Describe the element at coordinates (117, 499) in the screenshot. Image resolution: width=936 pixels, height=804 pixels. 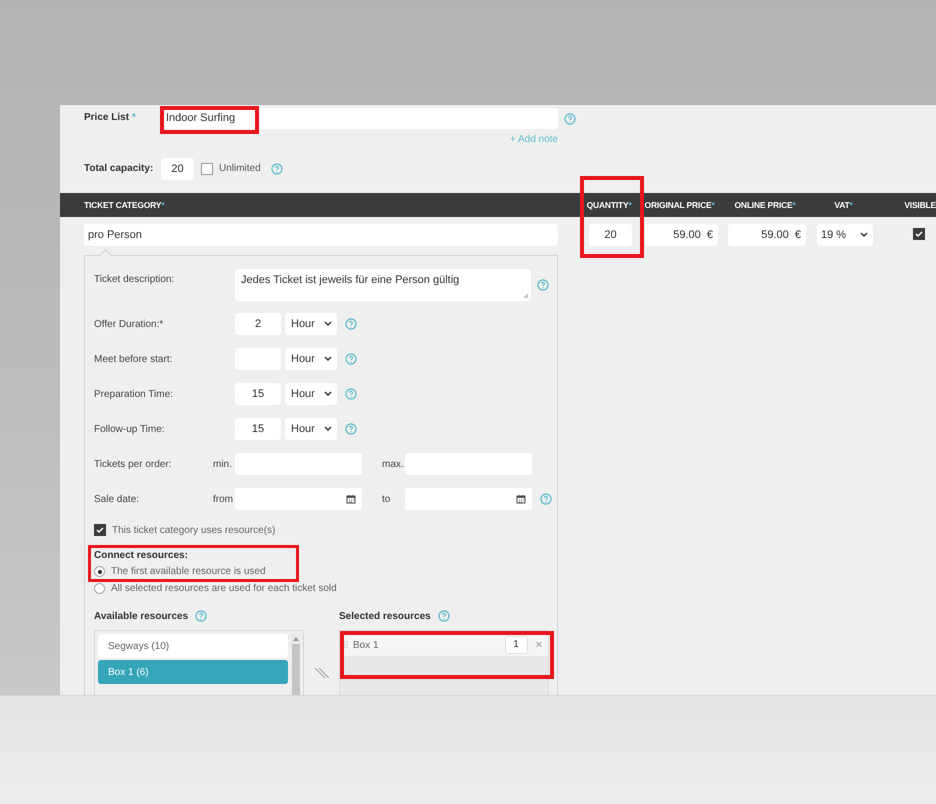
I see `field-label: Sale date:` at that location.